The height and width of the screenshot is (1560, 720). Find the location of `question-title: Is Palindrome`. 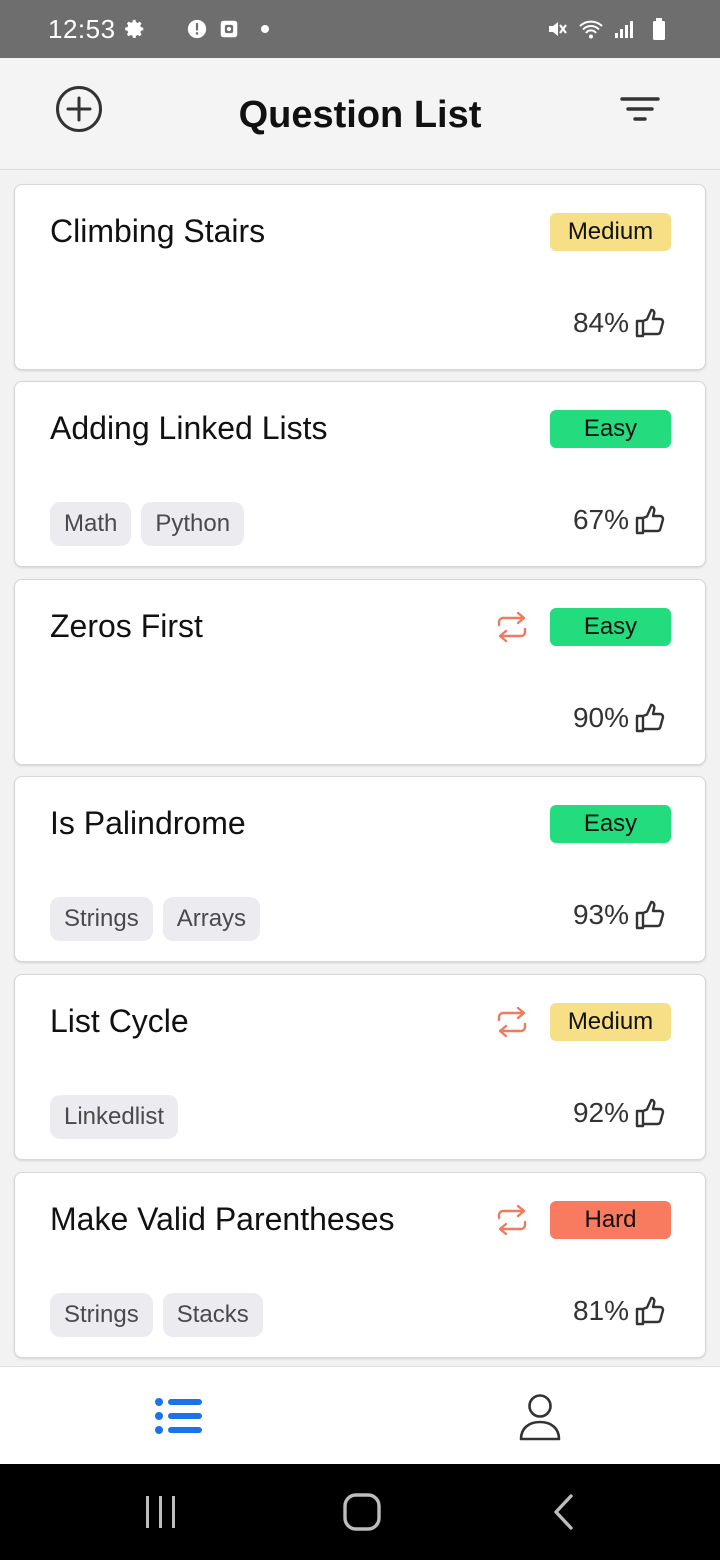

question-title: Is Palindrome is located at coordinates (148, 823).